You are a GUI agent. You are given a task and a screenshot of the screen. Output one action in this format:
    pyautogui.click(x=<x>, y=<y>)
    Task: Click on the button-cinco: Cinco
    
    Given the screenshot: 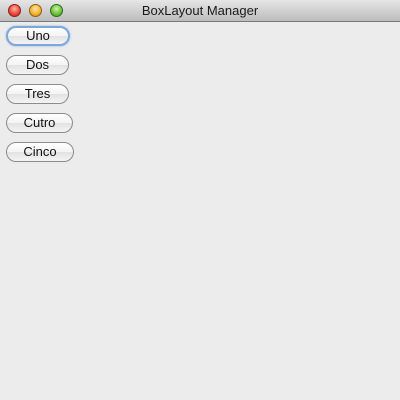 What is the action you would take?
    pyautogui.click(x=40, y=152)
    